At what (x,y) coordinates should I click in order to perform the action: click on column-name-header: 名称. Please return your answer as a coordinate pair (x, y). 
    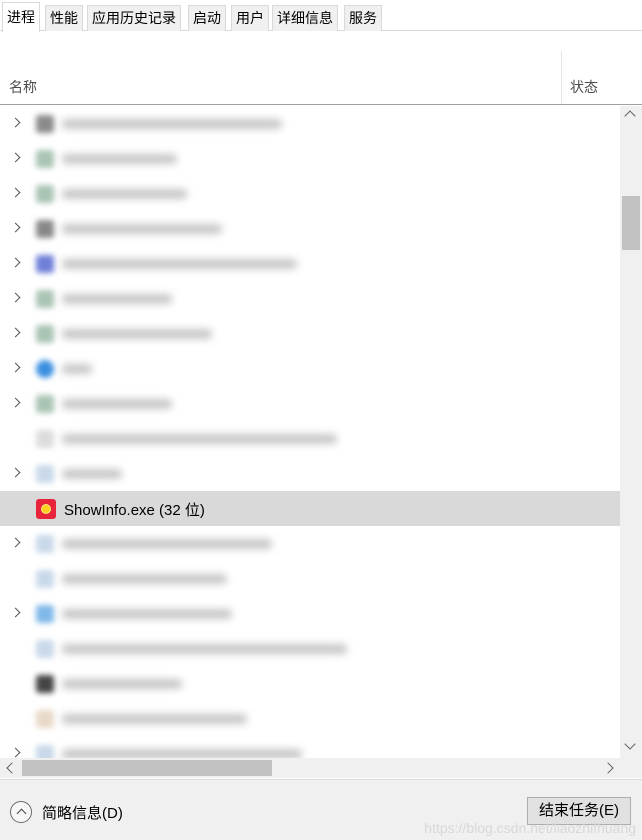
    Looking at the image, I should click on (23, 87).